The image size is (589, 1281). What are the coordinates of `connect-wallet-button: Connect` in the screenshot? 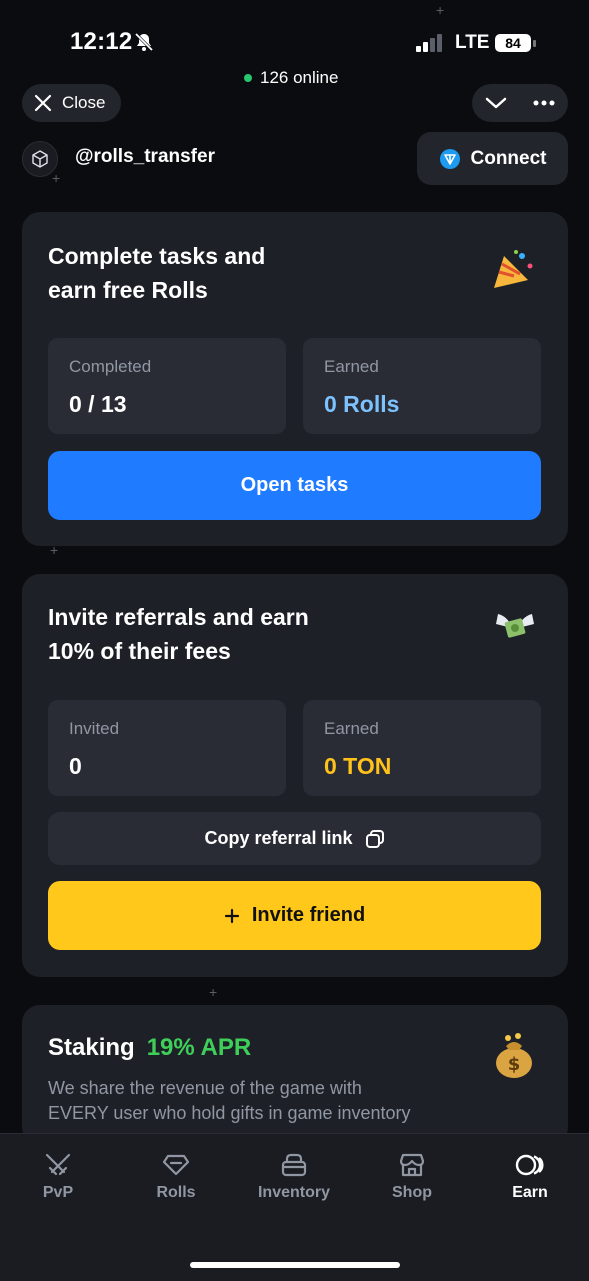 It's located at (492, 158).